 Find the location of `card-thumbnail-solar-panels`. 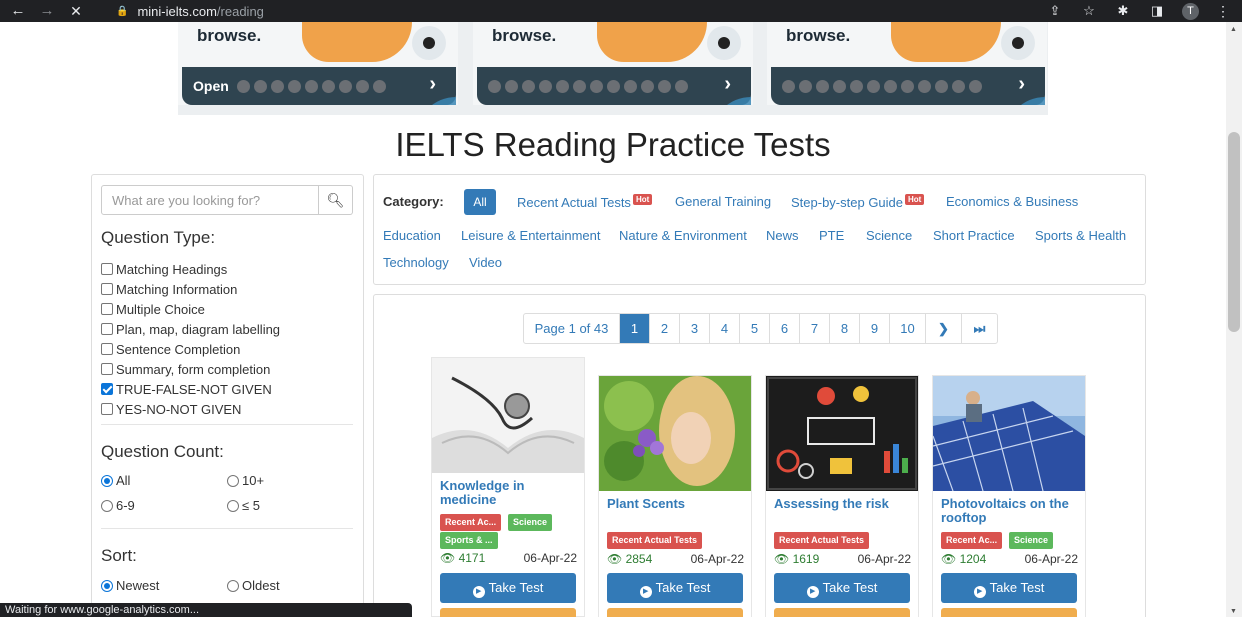

card-thumbnail-solar-panels is located at coordinates (1009, 433).